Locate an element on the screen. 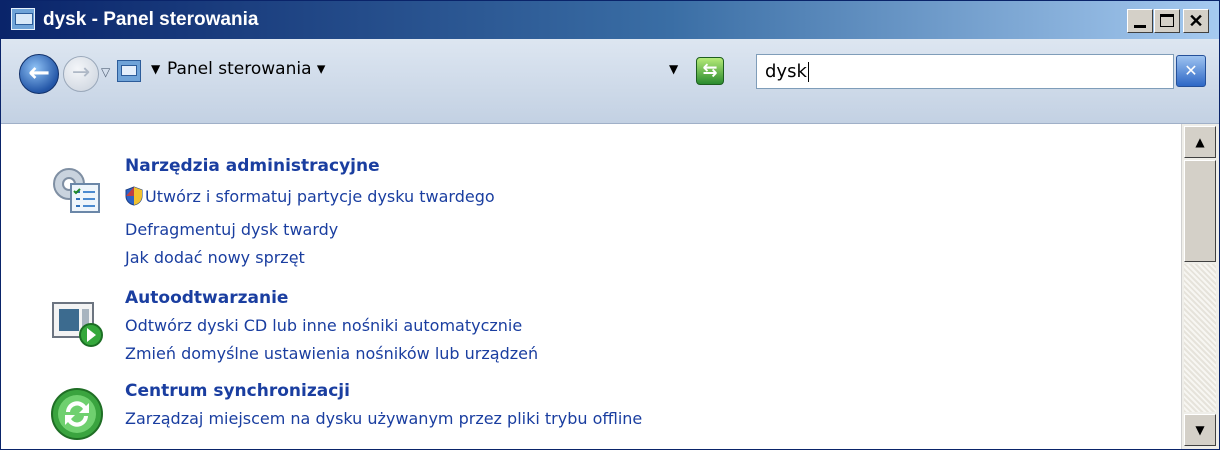  address-dropdown-icon: ▼ is located at coordinates (673, 69).